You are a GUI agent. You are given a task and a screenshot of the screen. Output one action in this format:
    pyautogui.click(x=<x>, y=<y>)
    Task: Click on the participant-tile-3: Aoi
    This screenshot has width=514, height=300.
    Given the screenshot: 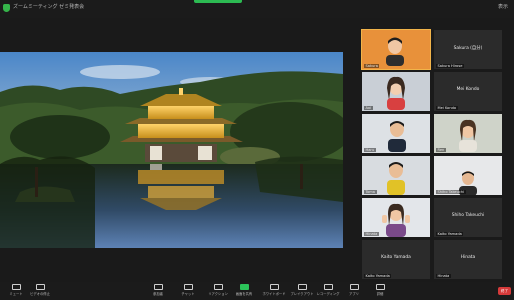 What is the action you would take?
    pyautogui.click(x=396, y=91)
    